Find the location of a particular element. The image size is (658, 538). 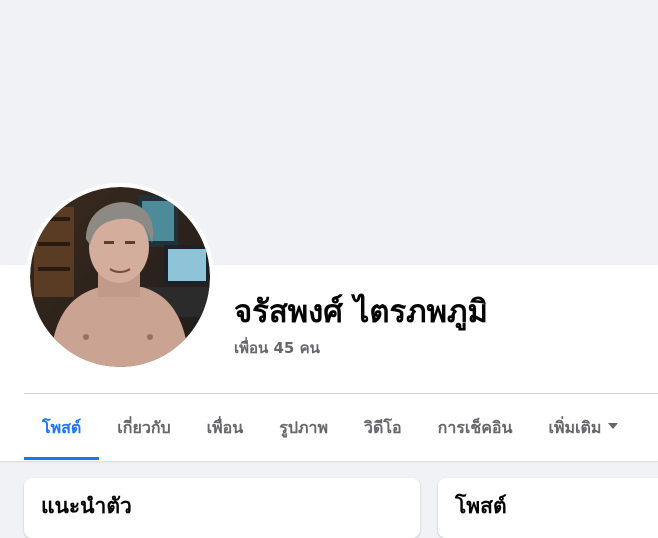

tab-photos: รูปภาพ is located at coordinates (303, 428).